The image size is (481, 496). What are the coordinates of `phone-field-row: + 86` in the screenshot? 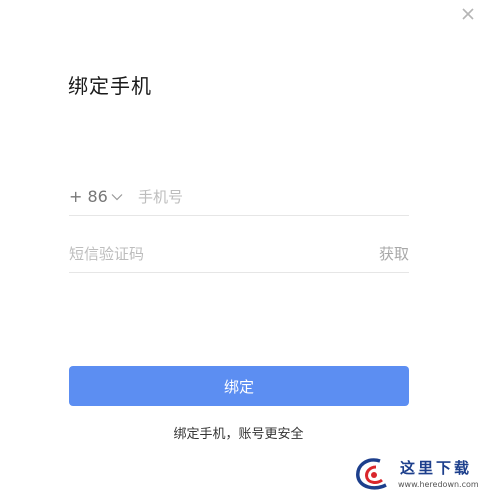 It's located at (239, 198).